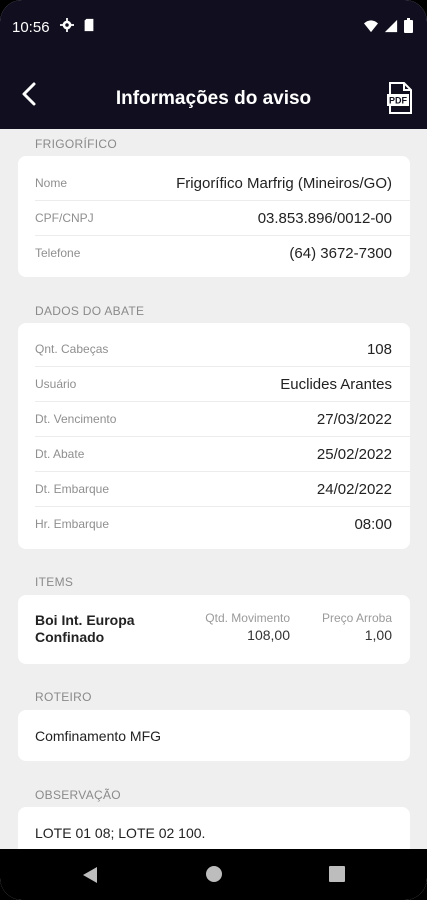 This screenshot has width=427, height=900. I want to click on pdf-file-icon: PDF, so click(399, 98).